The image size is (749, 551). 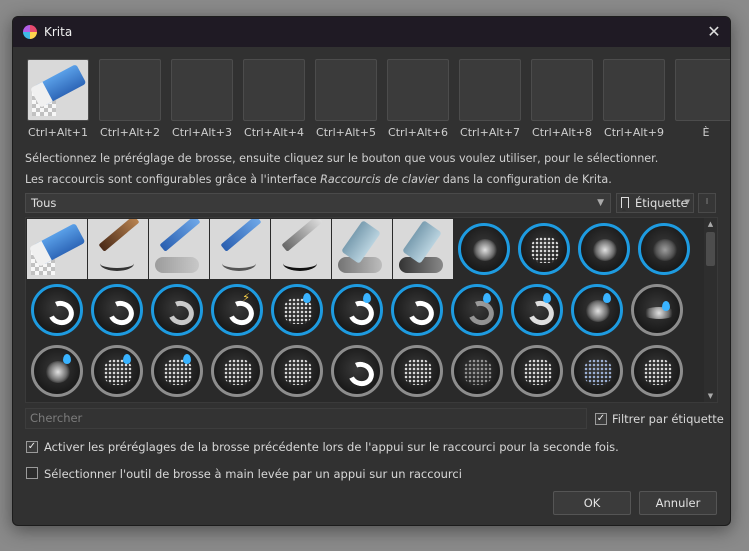 What do you see at coordinates (714, 32) in the screenshot?
I see `close-icon: ✕` at bounding box center [714, 32].